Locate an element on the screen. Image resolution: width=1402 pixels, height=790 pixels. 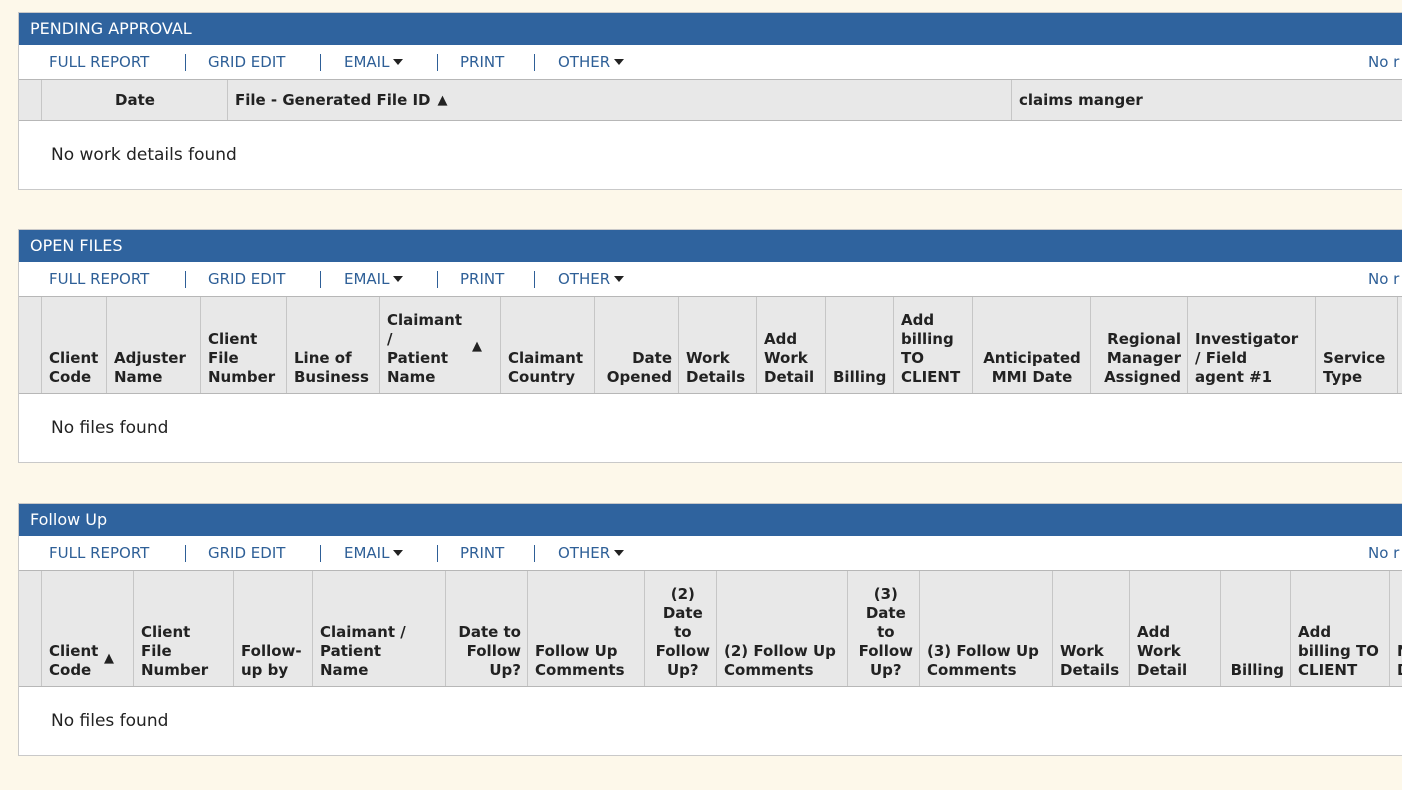
column-header-file-id: File - Generated File ID ▲ is located at coordinates (620, 100).